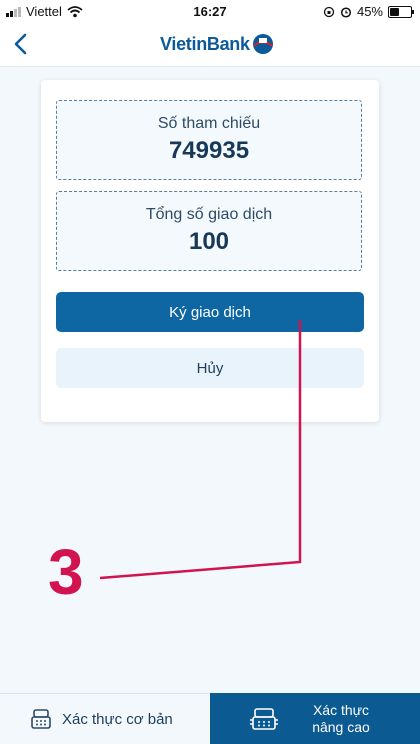  I want to click on annotation-number: 3, so click(66, 572).